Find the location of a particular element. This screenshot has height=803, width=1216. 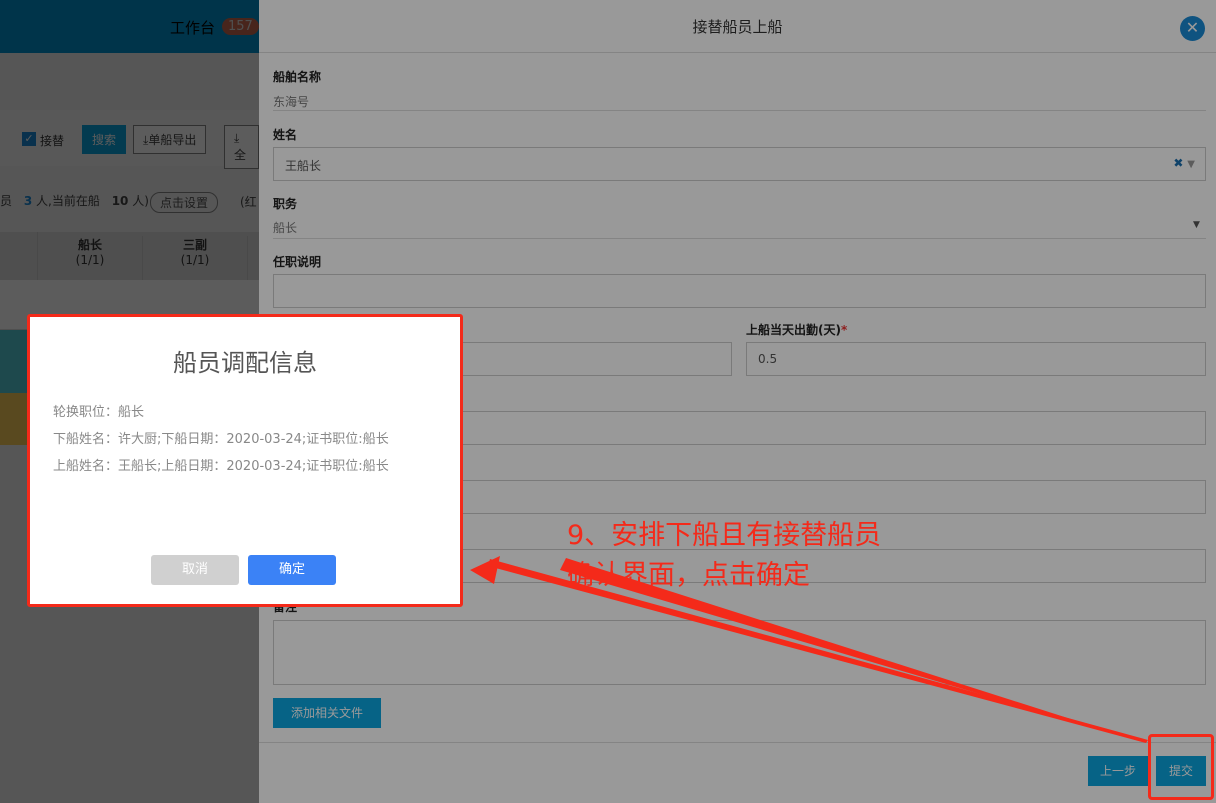

annotation-arrow-icon is located at coordinates (809, 649).